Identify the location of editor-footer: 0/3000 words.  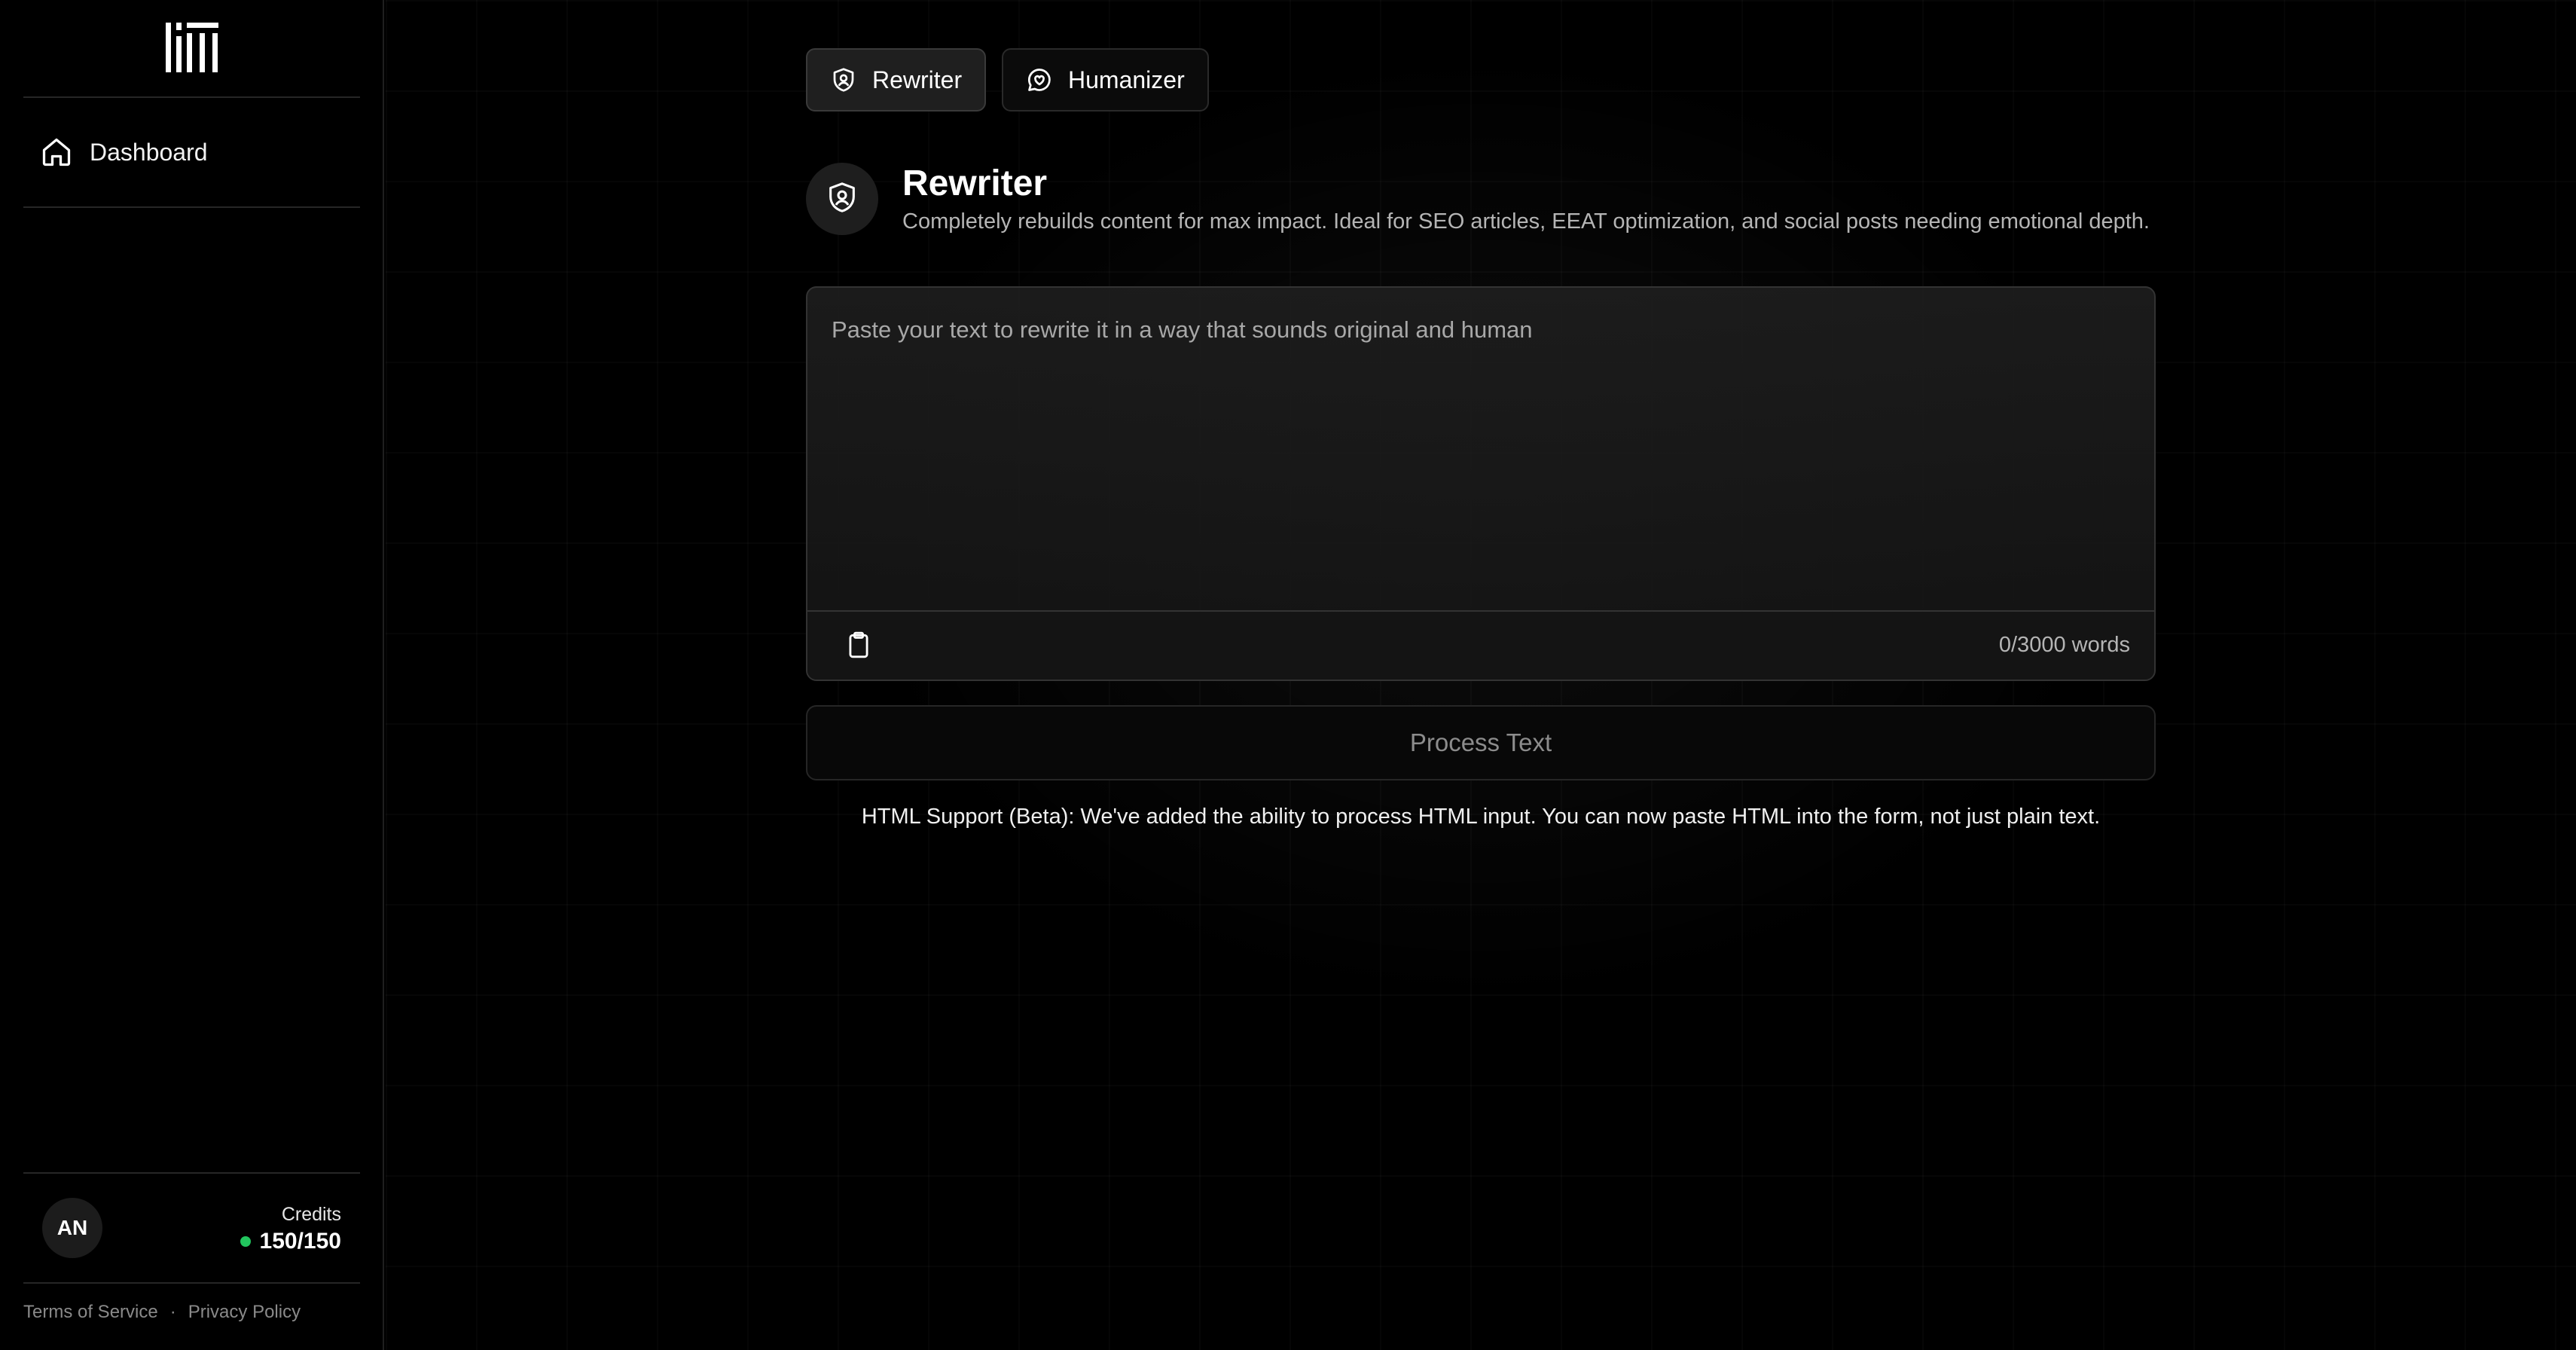
(1481, 645).